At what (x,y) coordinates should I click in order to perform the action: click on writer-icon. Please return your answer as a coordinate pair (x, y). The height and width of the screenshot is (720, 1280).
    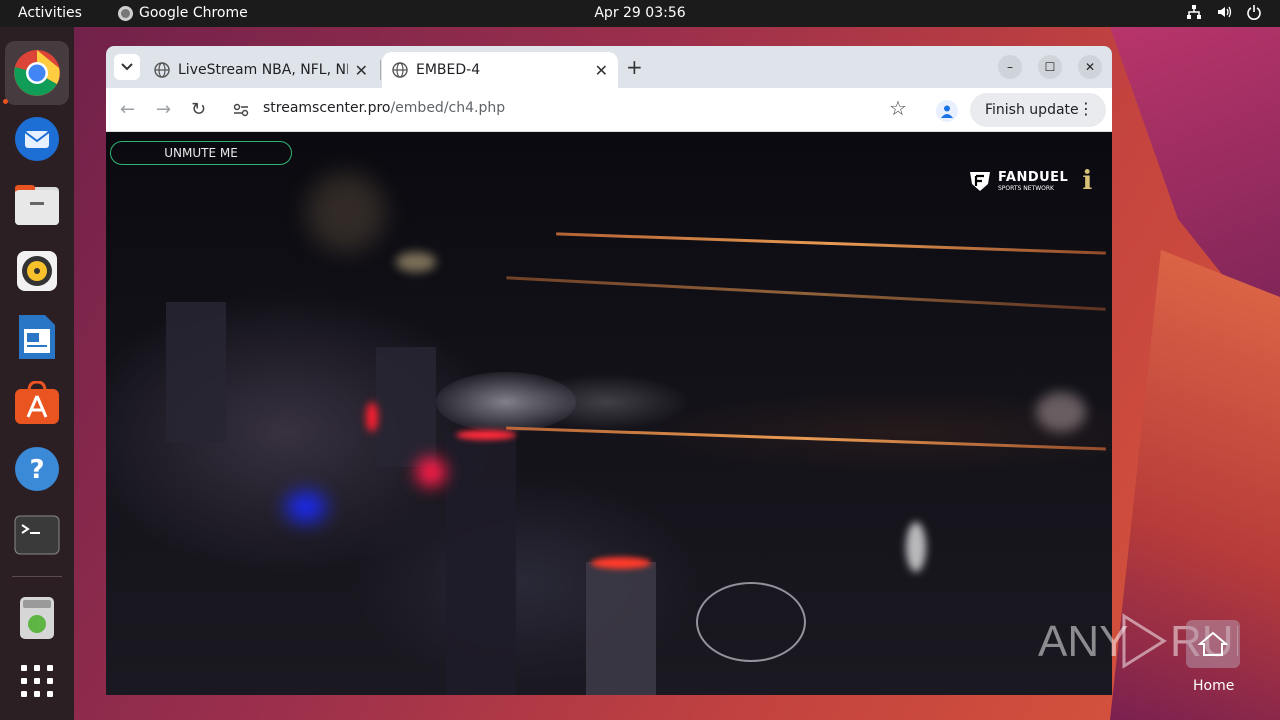
    Looking at the image, I should click on (37, 337).